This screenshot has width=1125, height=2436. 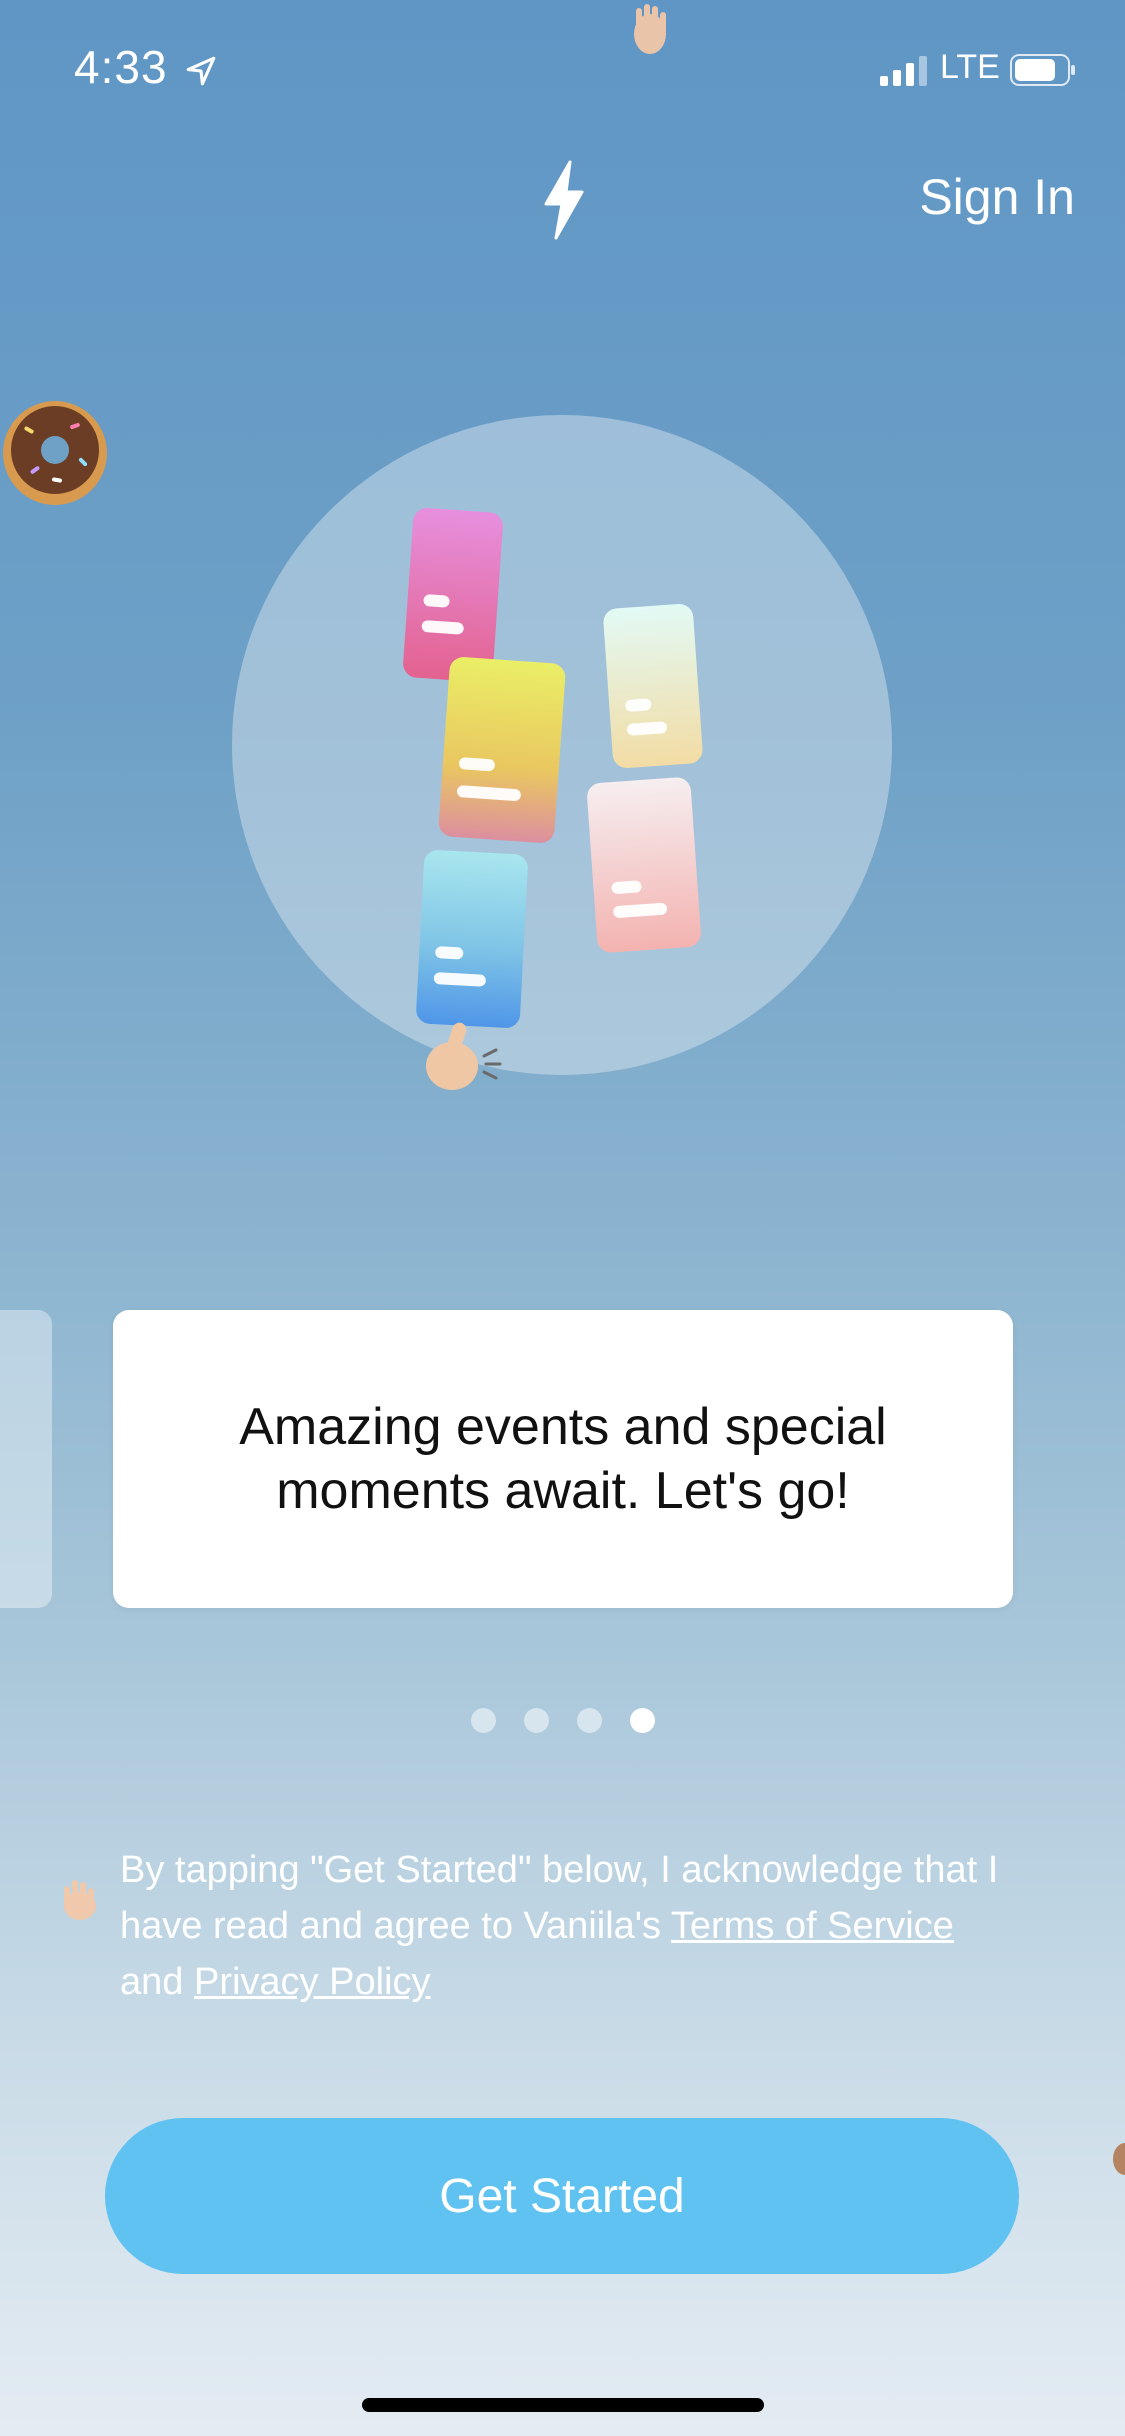 What do you see at coordinates (642, 1720) in the screenshot?
I see `page-dot-active` at bounding box center [642, 1720].